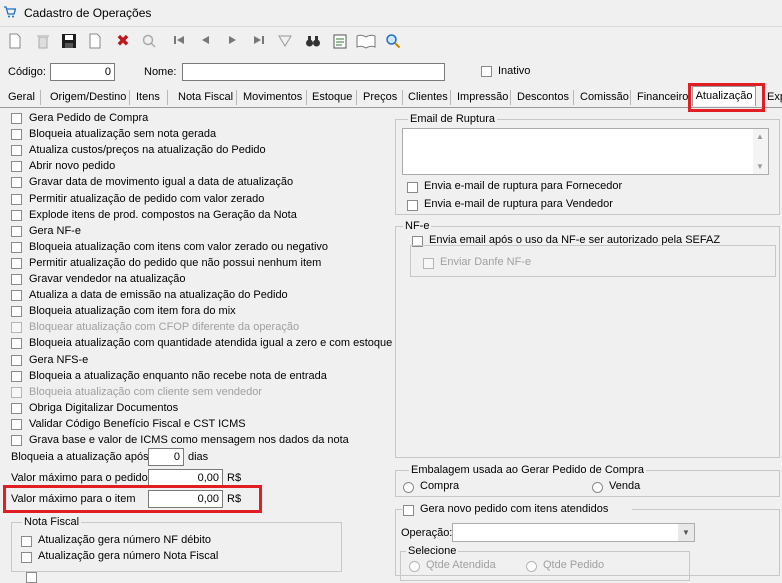 The height and width of the screenshot is (583, 782). I want to click on checklist-label: Abrir novo pedido, so click(72, 166).